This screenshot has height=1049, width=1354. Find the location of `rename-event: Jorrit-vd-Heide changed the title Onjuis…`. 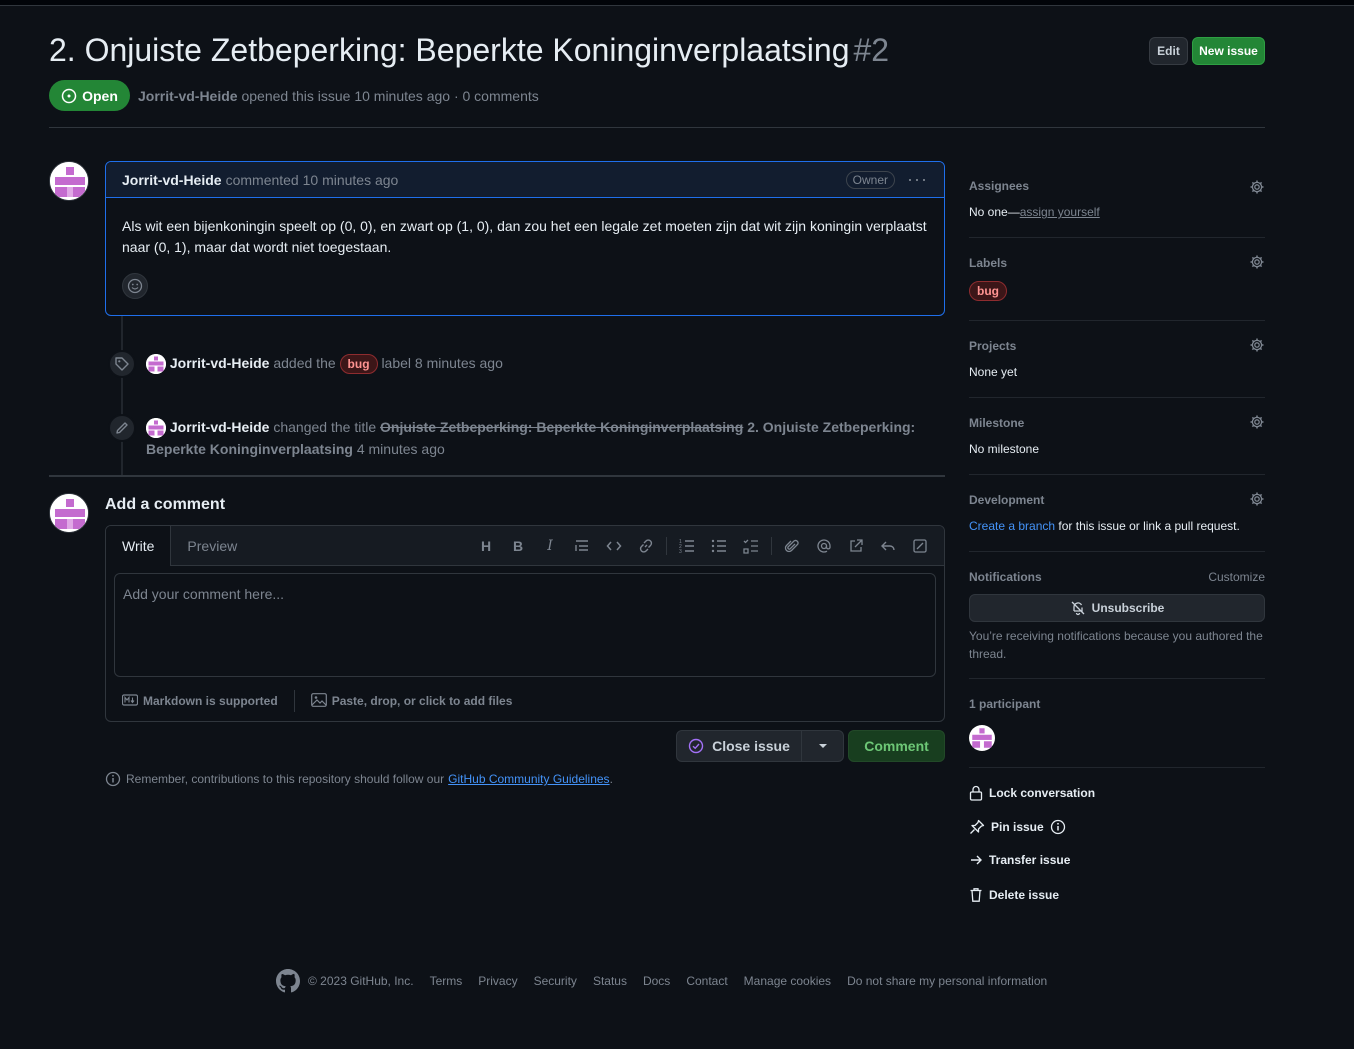

rename-event: Jorrit-vd-Heide changed the title Onjuis… is located at coordinates (536, 438).